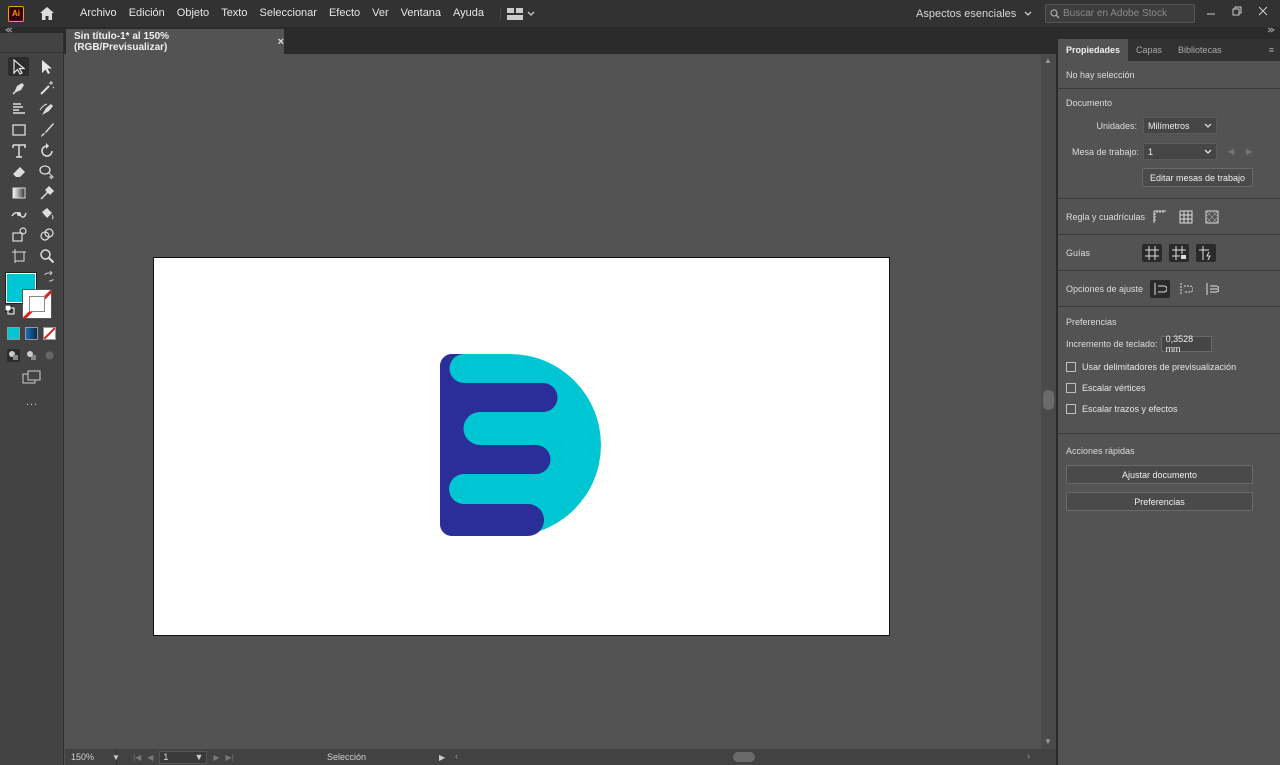  What do you see at coordinates (46, 255) in the screenshot?
I see `zoom-tool` at bounding box center [46, 255].